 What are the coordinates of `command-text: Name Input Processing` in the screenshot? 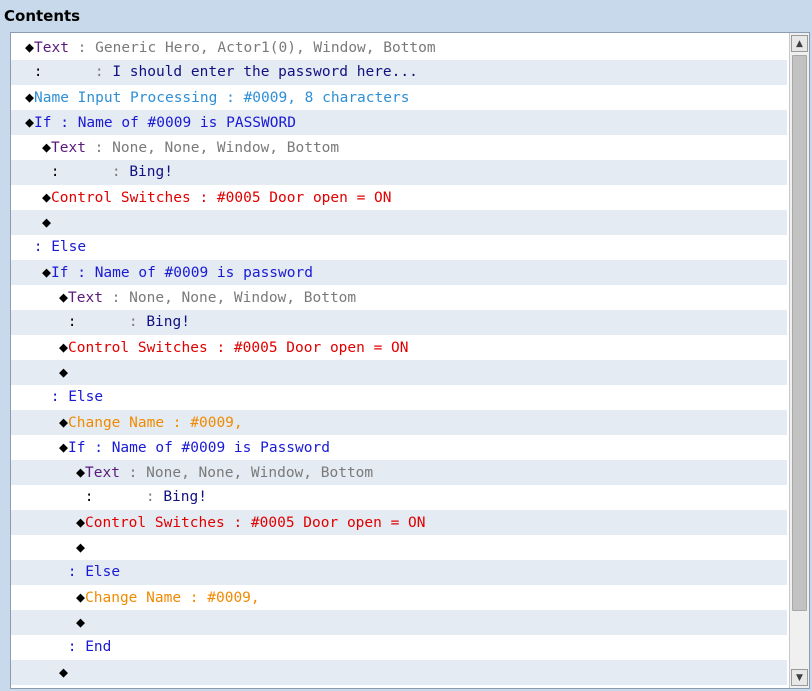 It's located at (126, 98).